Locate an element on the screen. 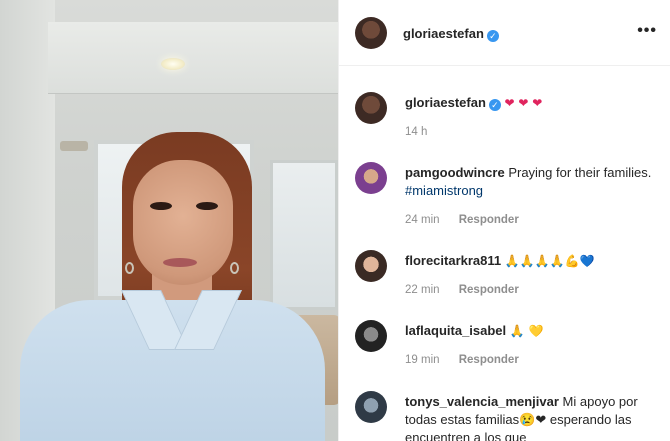  comment-text: florecitarkra811 🙏🙏🙏🙏💪💙 is located at coordinates (530, 261).